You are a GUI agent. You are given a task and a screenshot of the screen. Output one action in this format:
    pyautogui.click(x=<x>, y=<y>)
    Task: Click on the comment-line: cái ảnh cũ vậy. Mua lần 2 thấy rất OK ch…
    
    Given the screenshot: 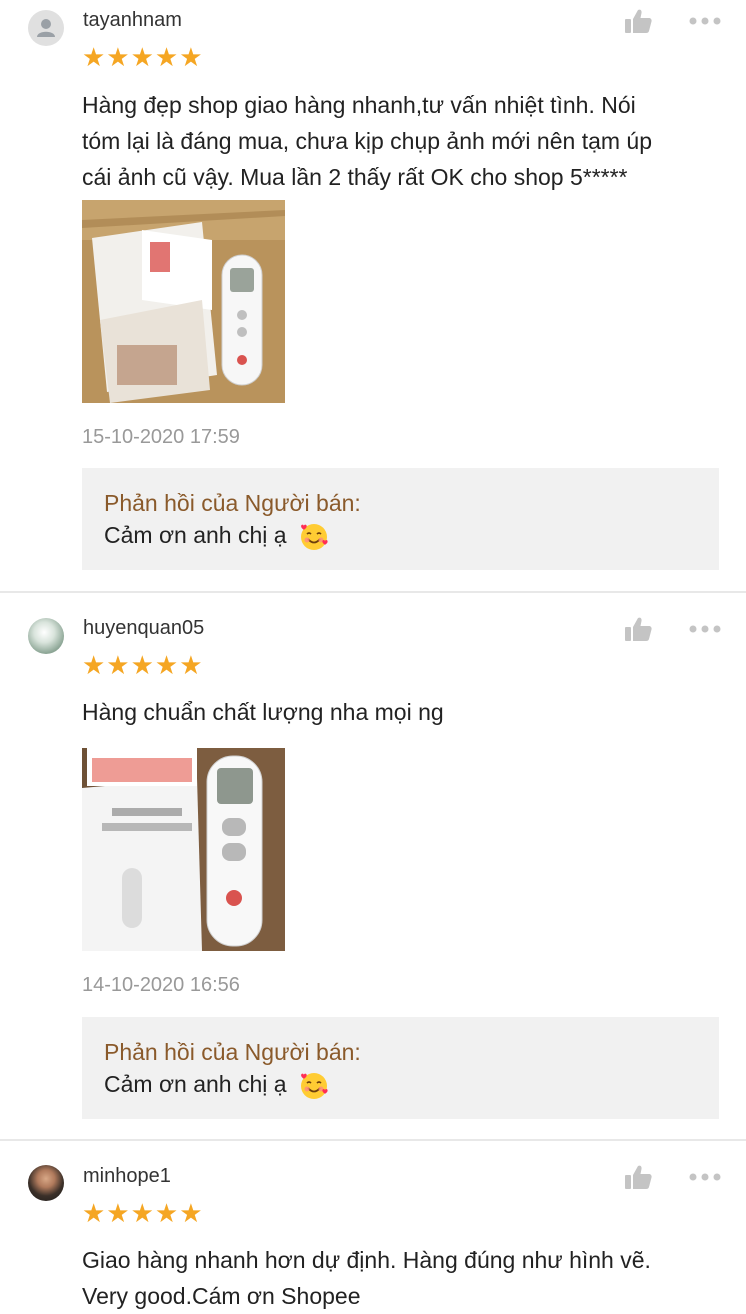 What is the action you would take?
    pyautogui.click(x=355, y=177)
    